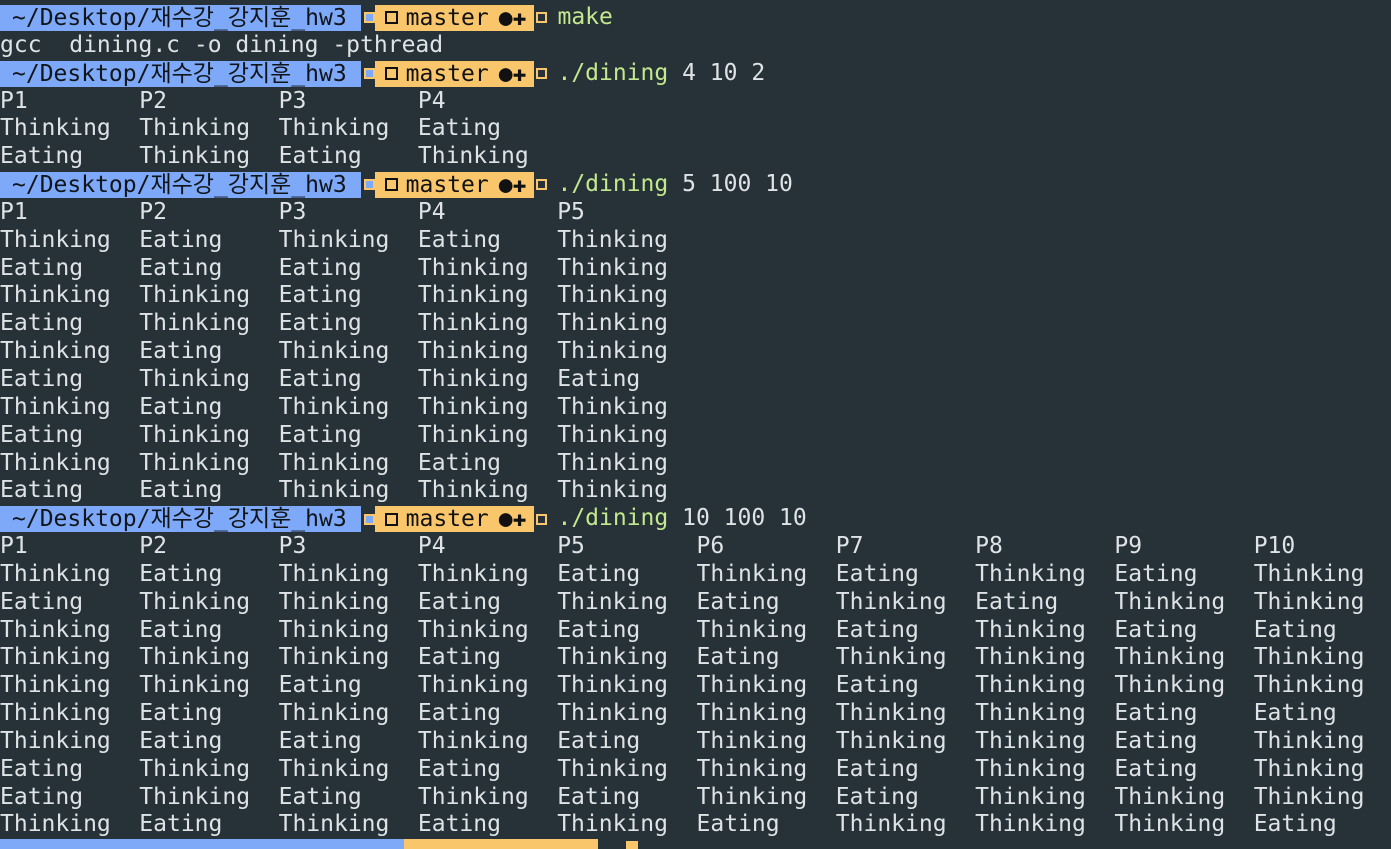 This screenshot has width=1391, height=849. I want to click on command-args: 5 100 10, so click(730, 184).